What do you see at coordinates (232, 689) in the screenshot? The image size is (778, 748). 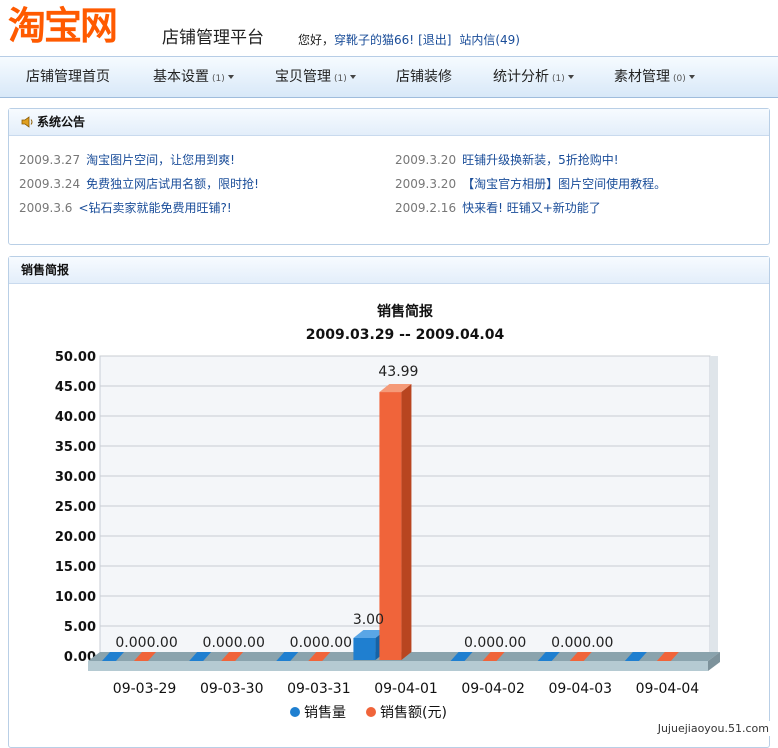 I see `x-tick-label: 09-03-30` at bounding box center [232, 689].